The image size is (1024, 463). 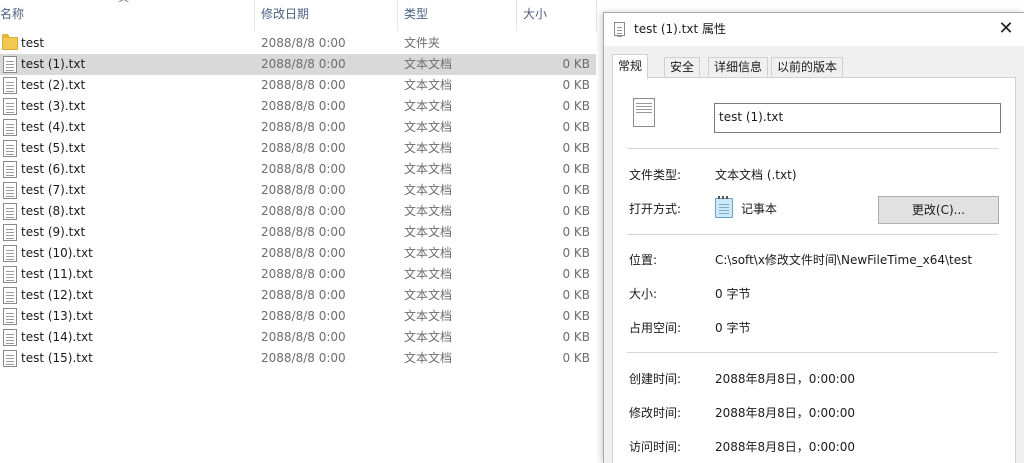 What do you see at coordinates (655, 379) in the screenshot?
I see `created-label: 创建时间:` at bounding box center [655, 379].